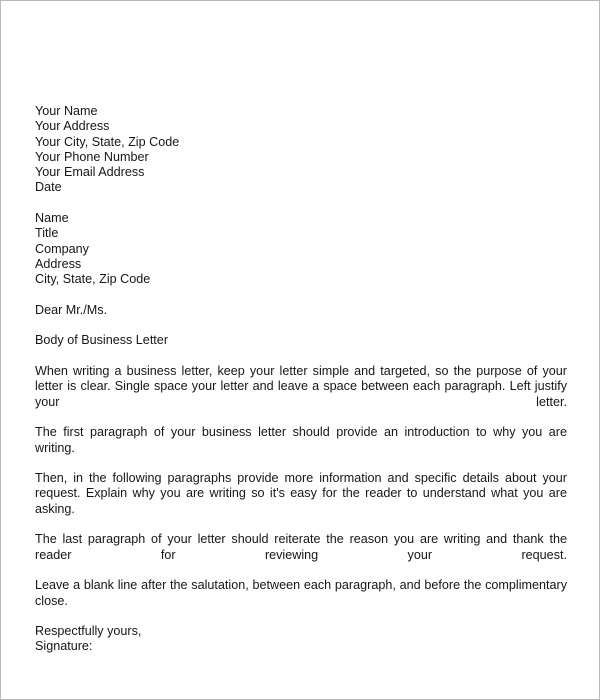 This screenshot has width=600, height=700. I want to click on sender-line: Your Name, so click(66, 111).